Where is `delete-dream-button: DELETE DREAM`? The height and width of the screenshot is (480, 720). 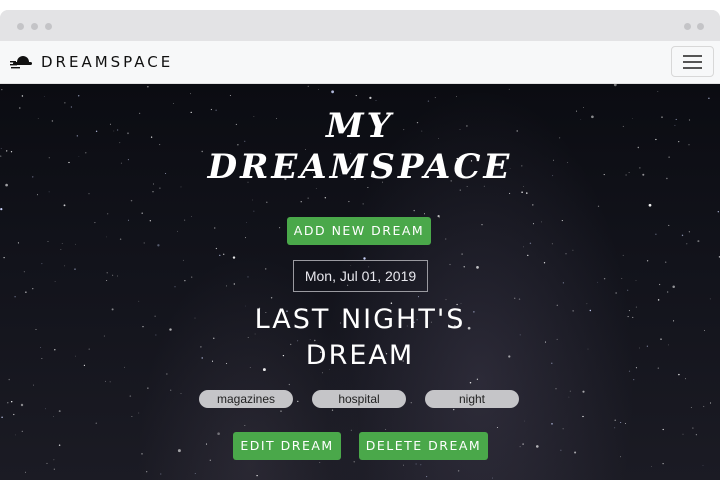 delete-dream-button: DELETE DREAM is located at coordinates (423, 446).